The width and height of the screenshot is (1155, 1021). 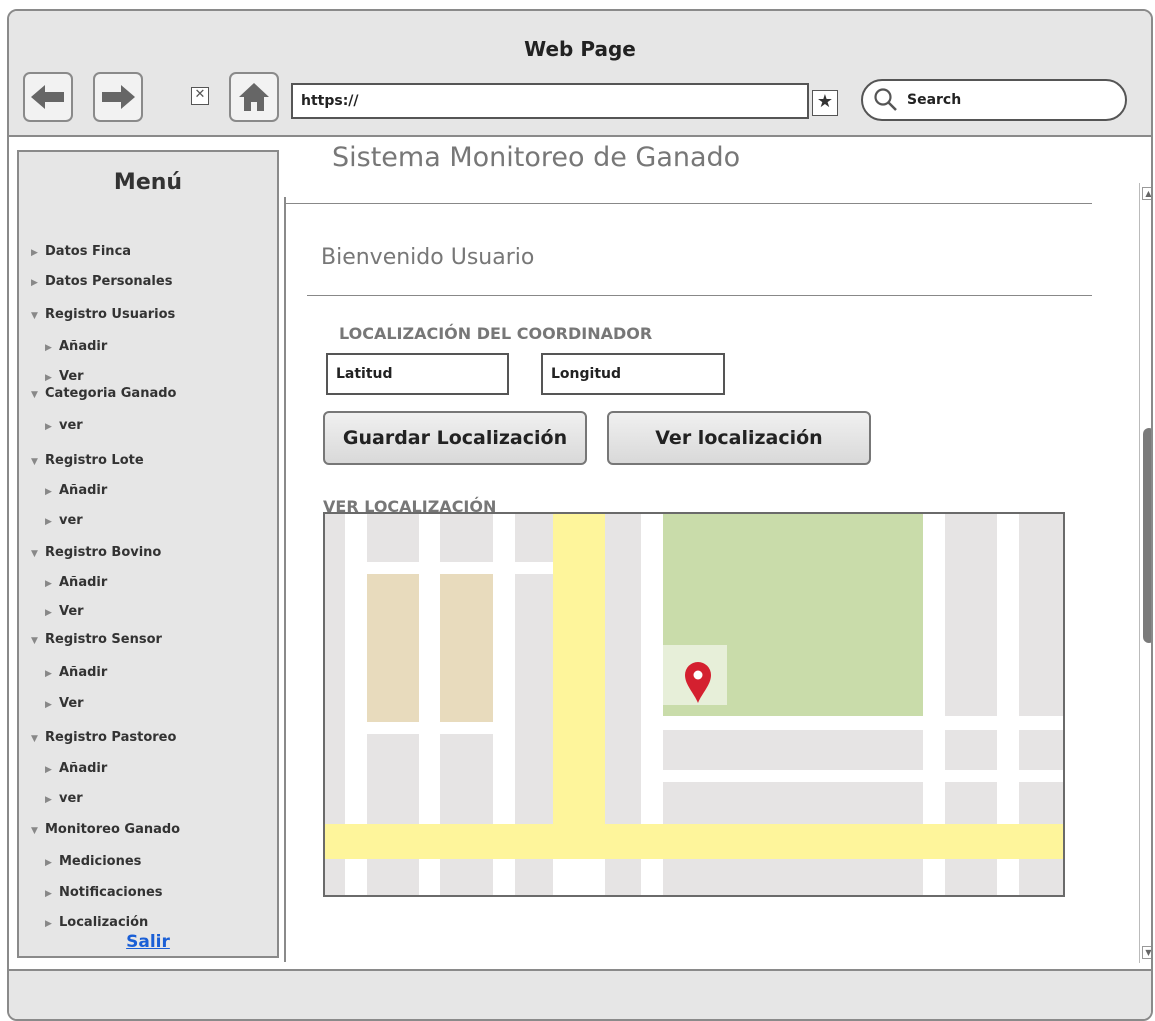 What do you see at coordinates (94, 460) in the screenshot?
I see `menu-item-label: Registro Lote` at bounding box center [94, 460].